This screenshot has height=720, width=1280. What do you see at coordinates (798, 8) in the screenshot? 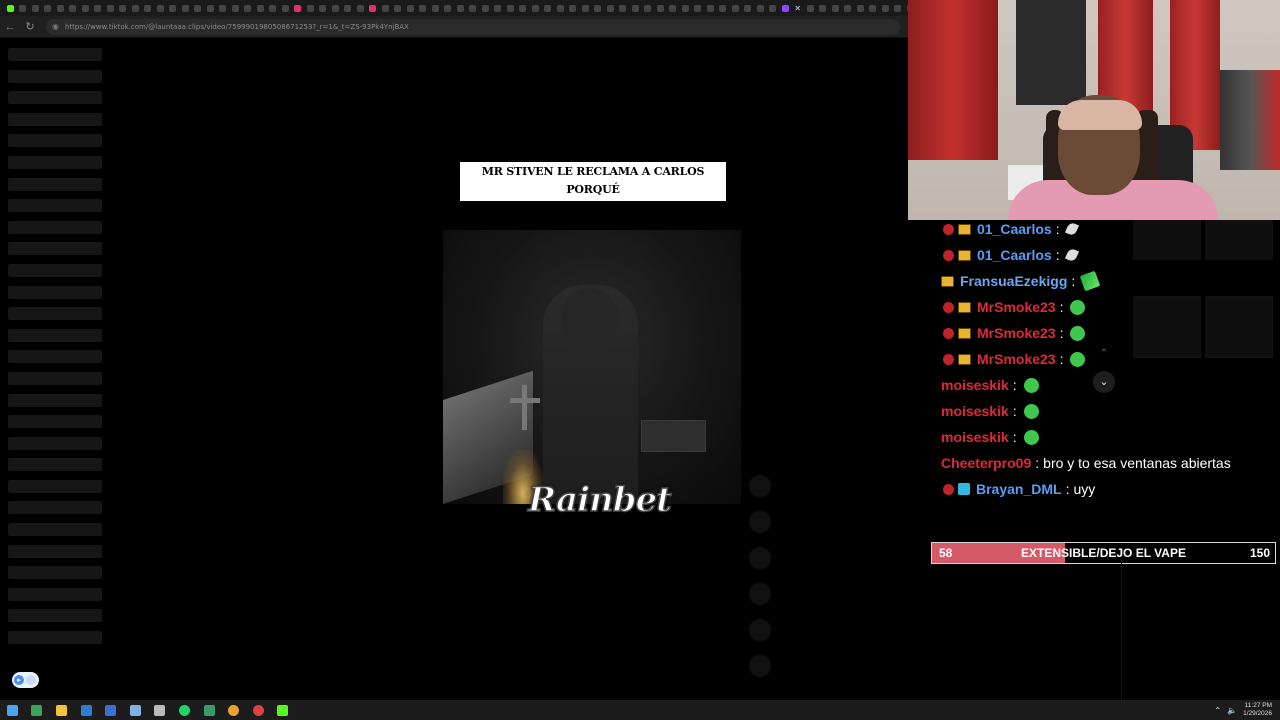
I see `browser-tab-x: ✕` at bounding box center [798, 8].